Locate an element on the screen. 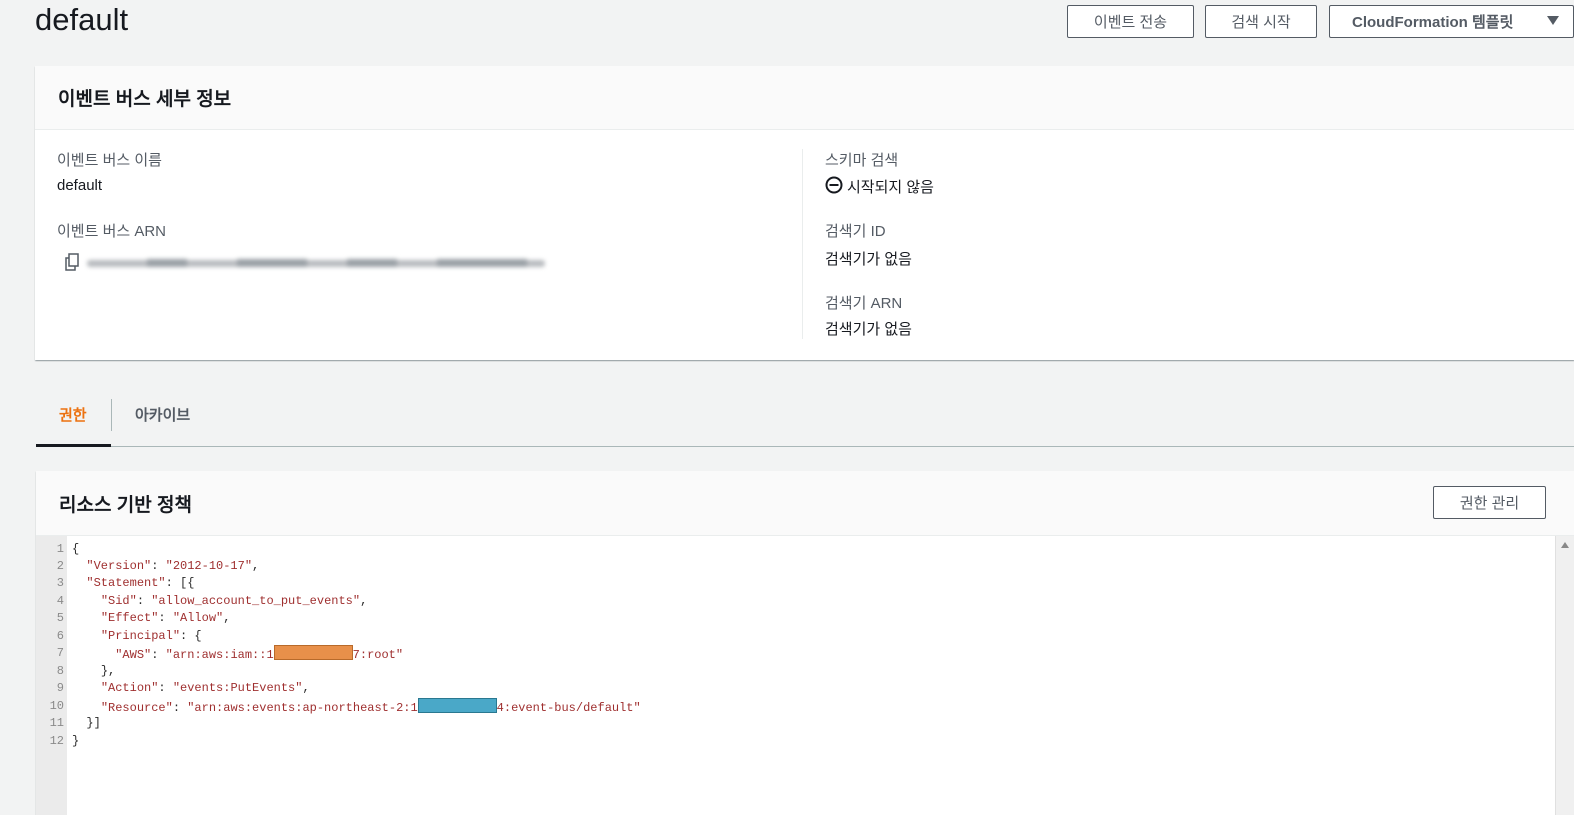 The width and height of the screenshot is (1574, 815). copy-icon is located at coordinates (72, 262).